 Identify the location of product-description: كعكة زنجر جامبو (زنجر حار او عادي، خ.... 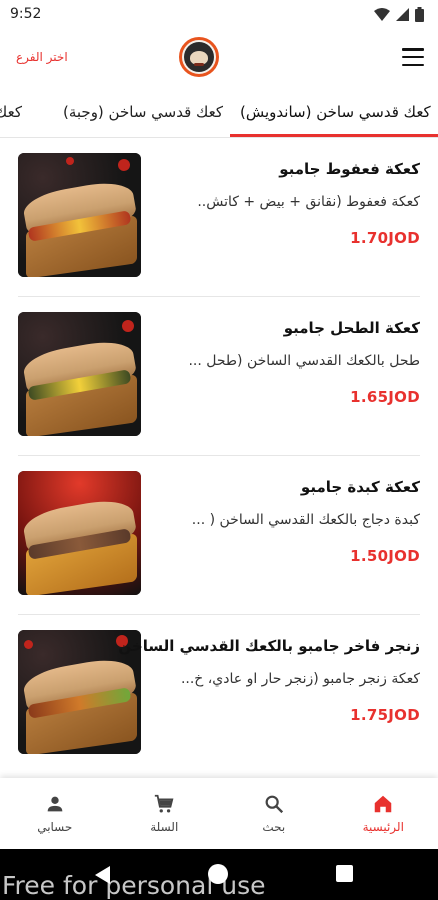
(300, 679).